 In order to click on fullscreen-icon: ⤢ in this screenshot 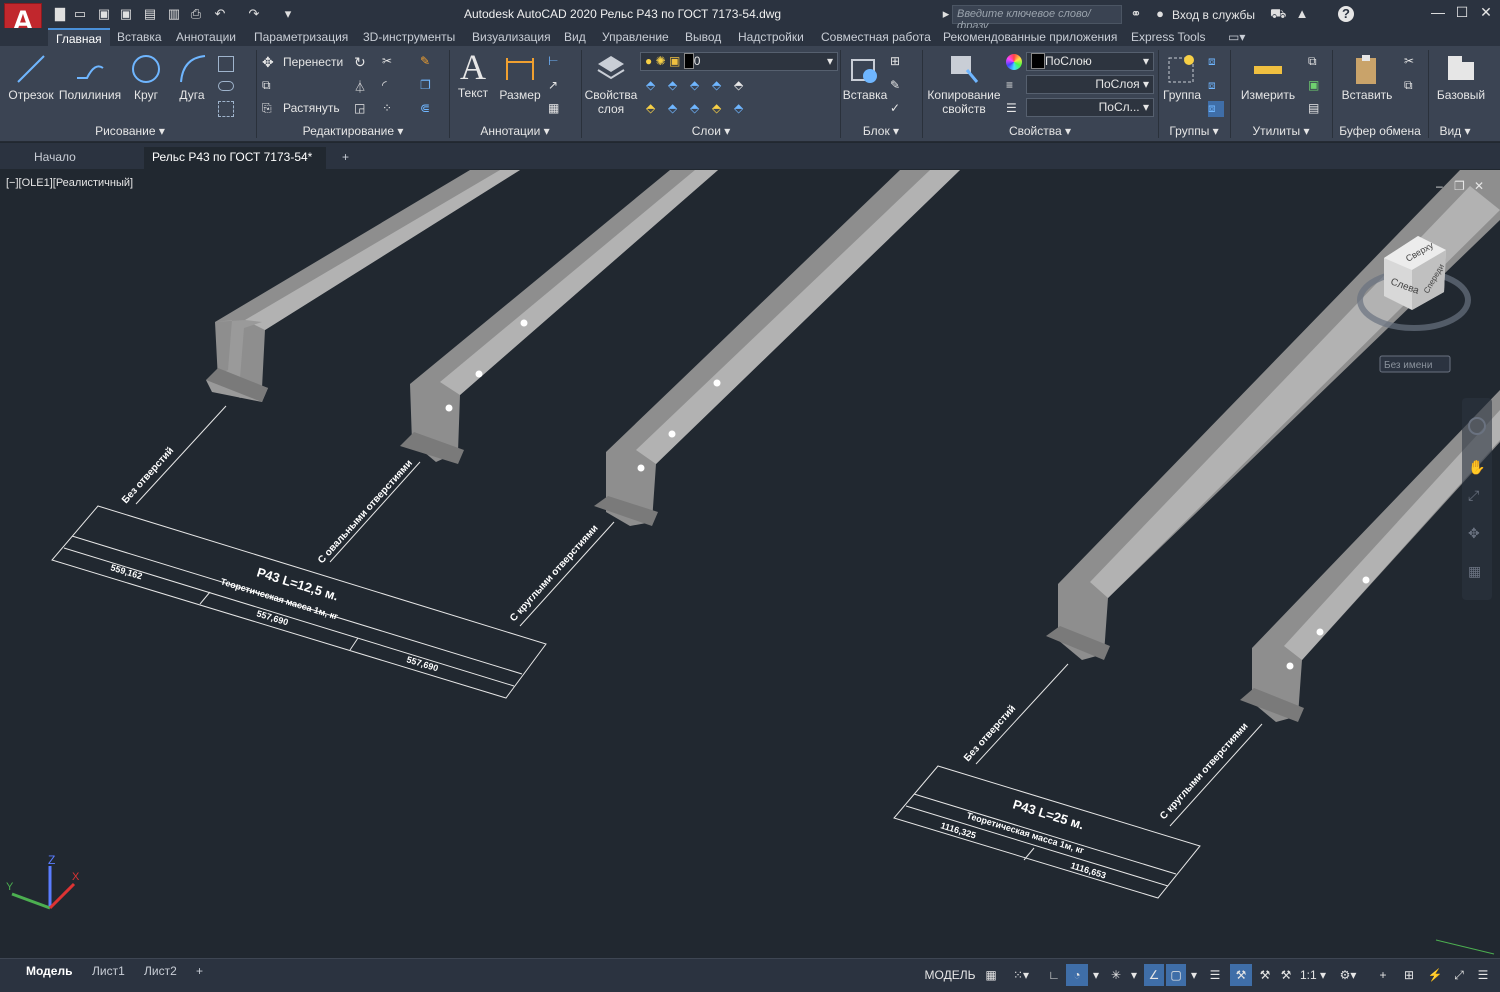, I will do `click(1459, 975)`.